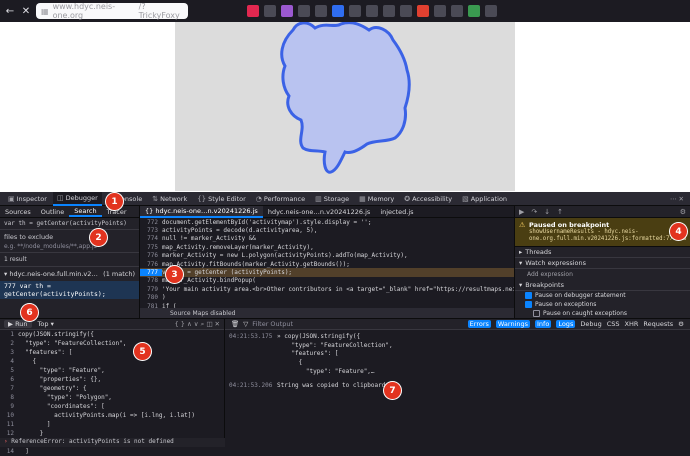 The height and width of the screenshot is (456, 690). Describe the element at coordinates (681, 324) in the screenshot. I see `gear-icon: ⚙` at that location.